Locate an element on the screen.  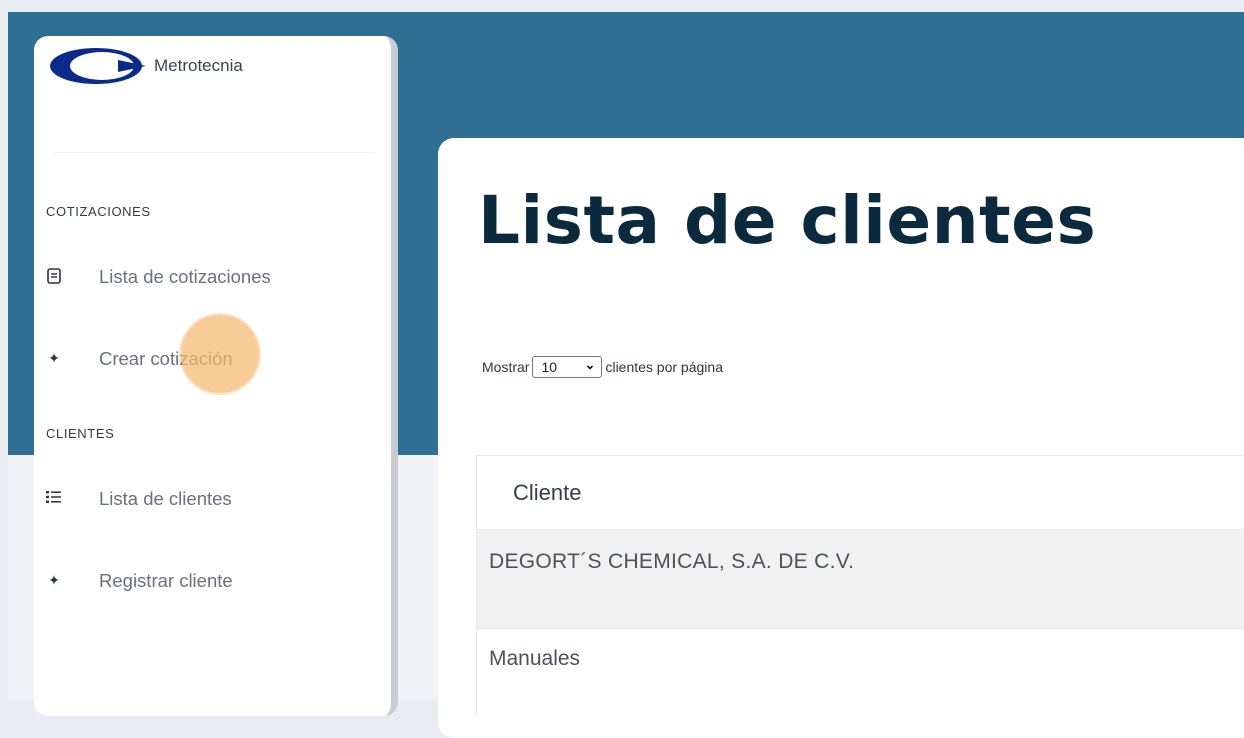
sidebar-item-crear-cotizacion: ✦ Crear cotización is located at coordinates (191, 360).